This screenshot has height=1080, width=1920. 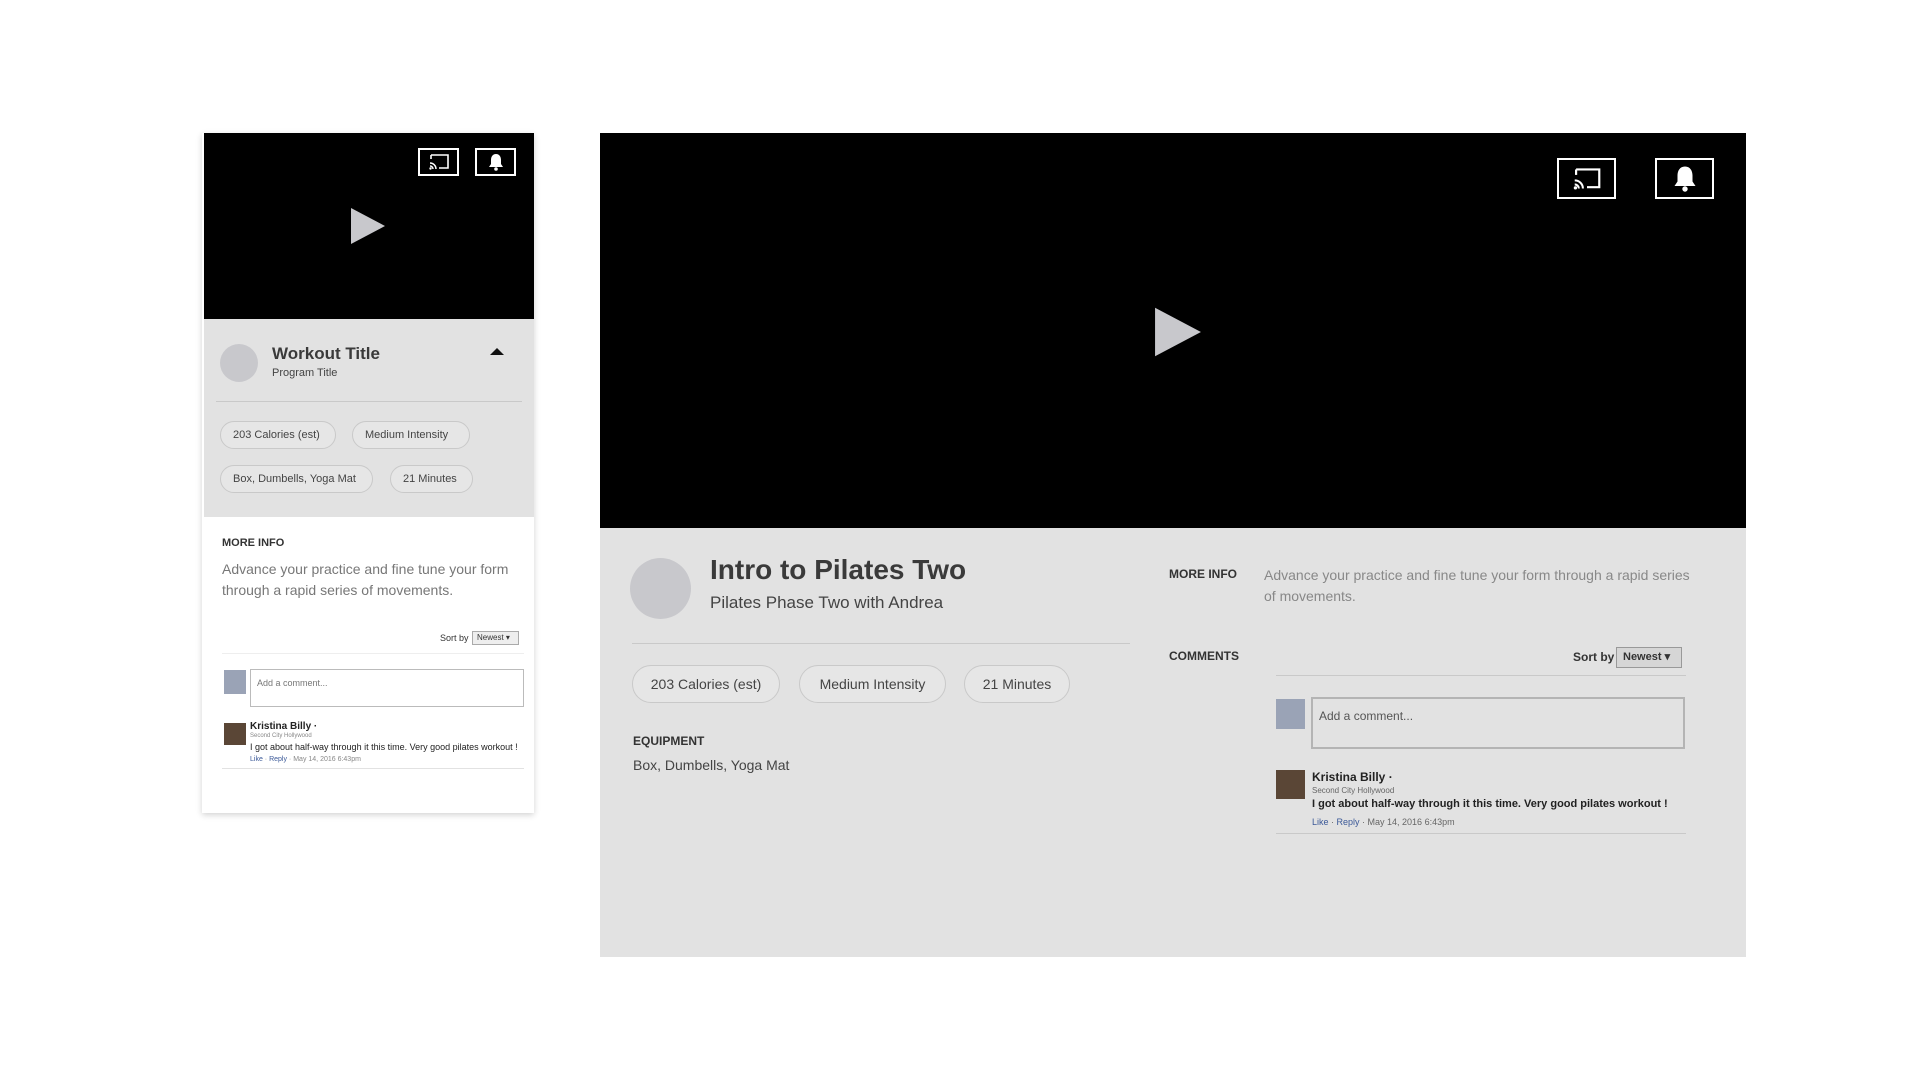 What do you see at coordinates (1204, 656) in the screenshot?
I see `comments-label: COMMENTS` at bounding box center [1204, 656].